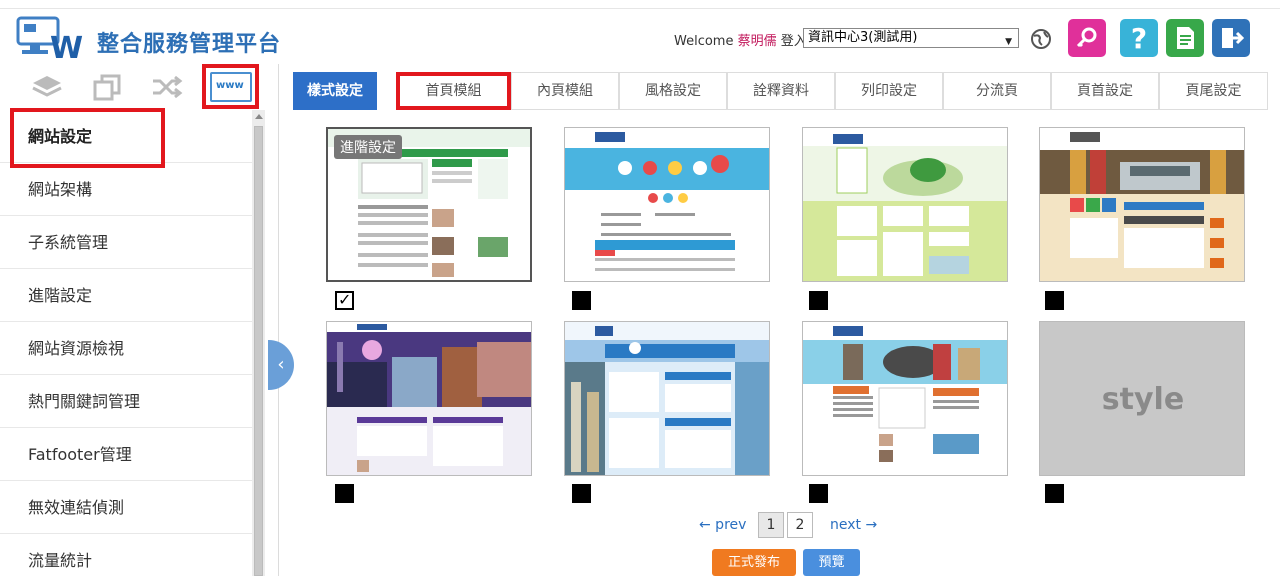 The image size is (1280, 576). Describe the element at coordinates (1105, 91) in the screenshot. I see `tab-header-settings: 頁首設定` at that location.